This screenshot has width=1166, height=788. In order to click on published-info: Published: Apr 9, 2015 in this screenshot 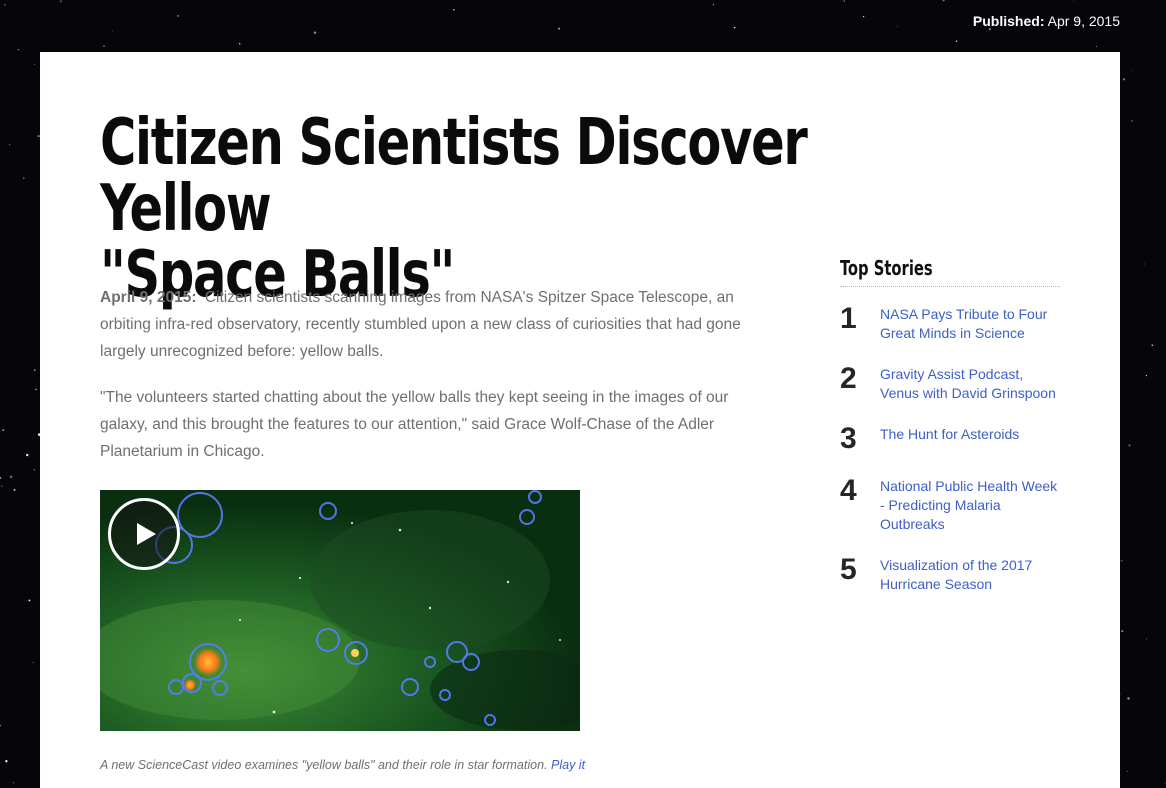, I will do `click(1046, 21)`.